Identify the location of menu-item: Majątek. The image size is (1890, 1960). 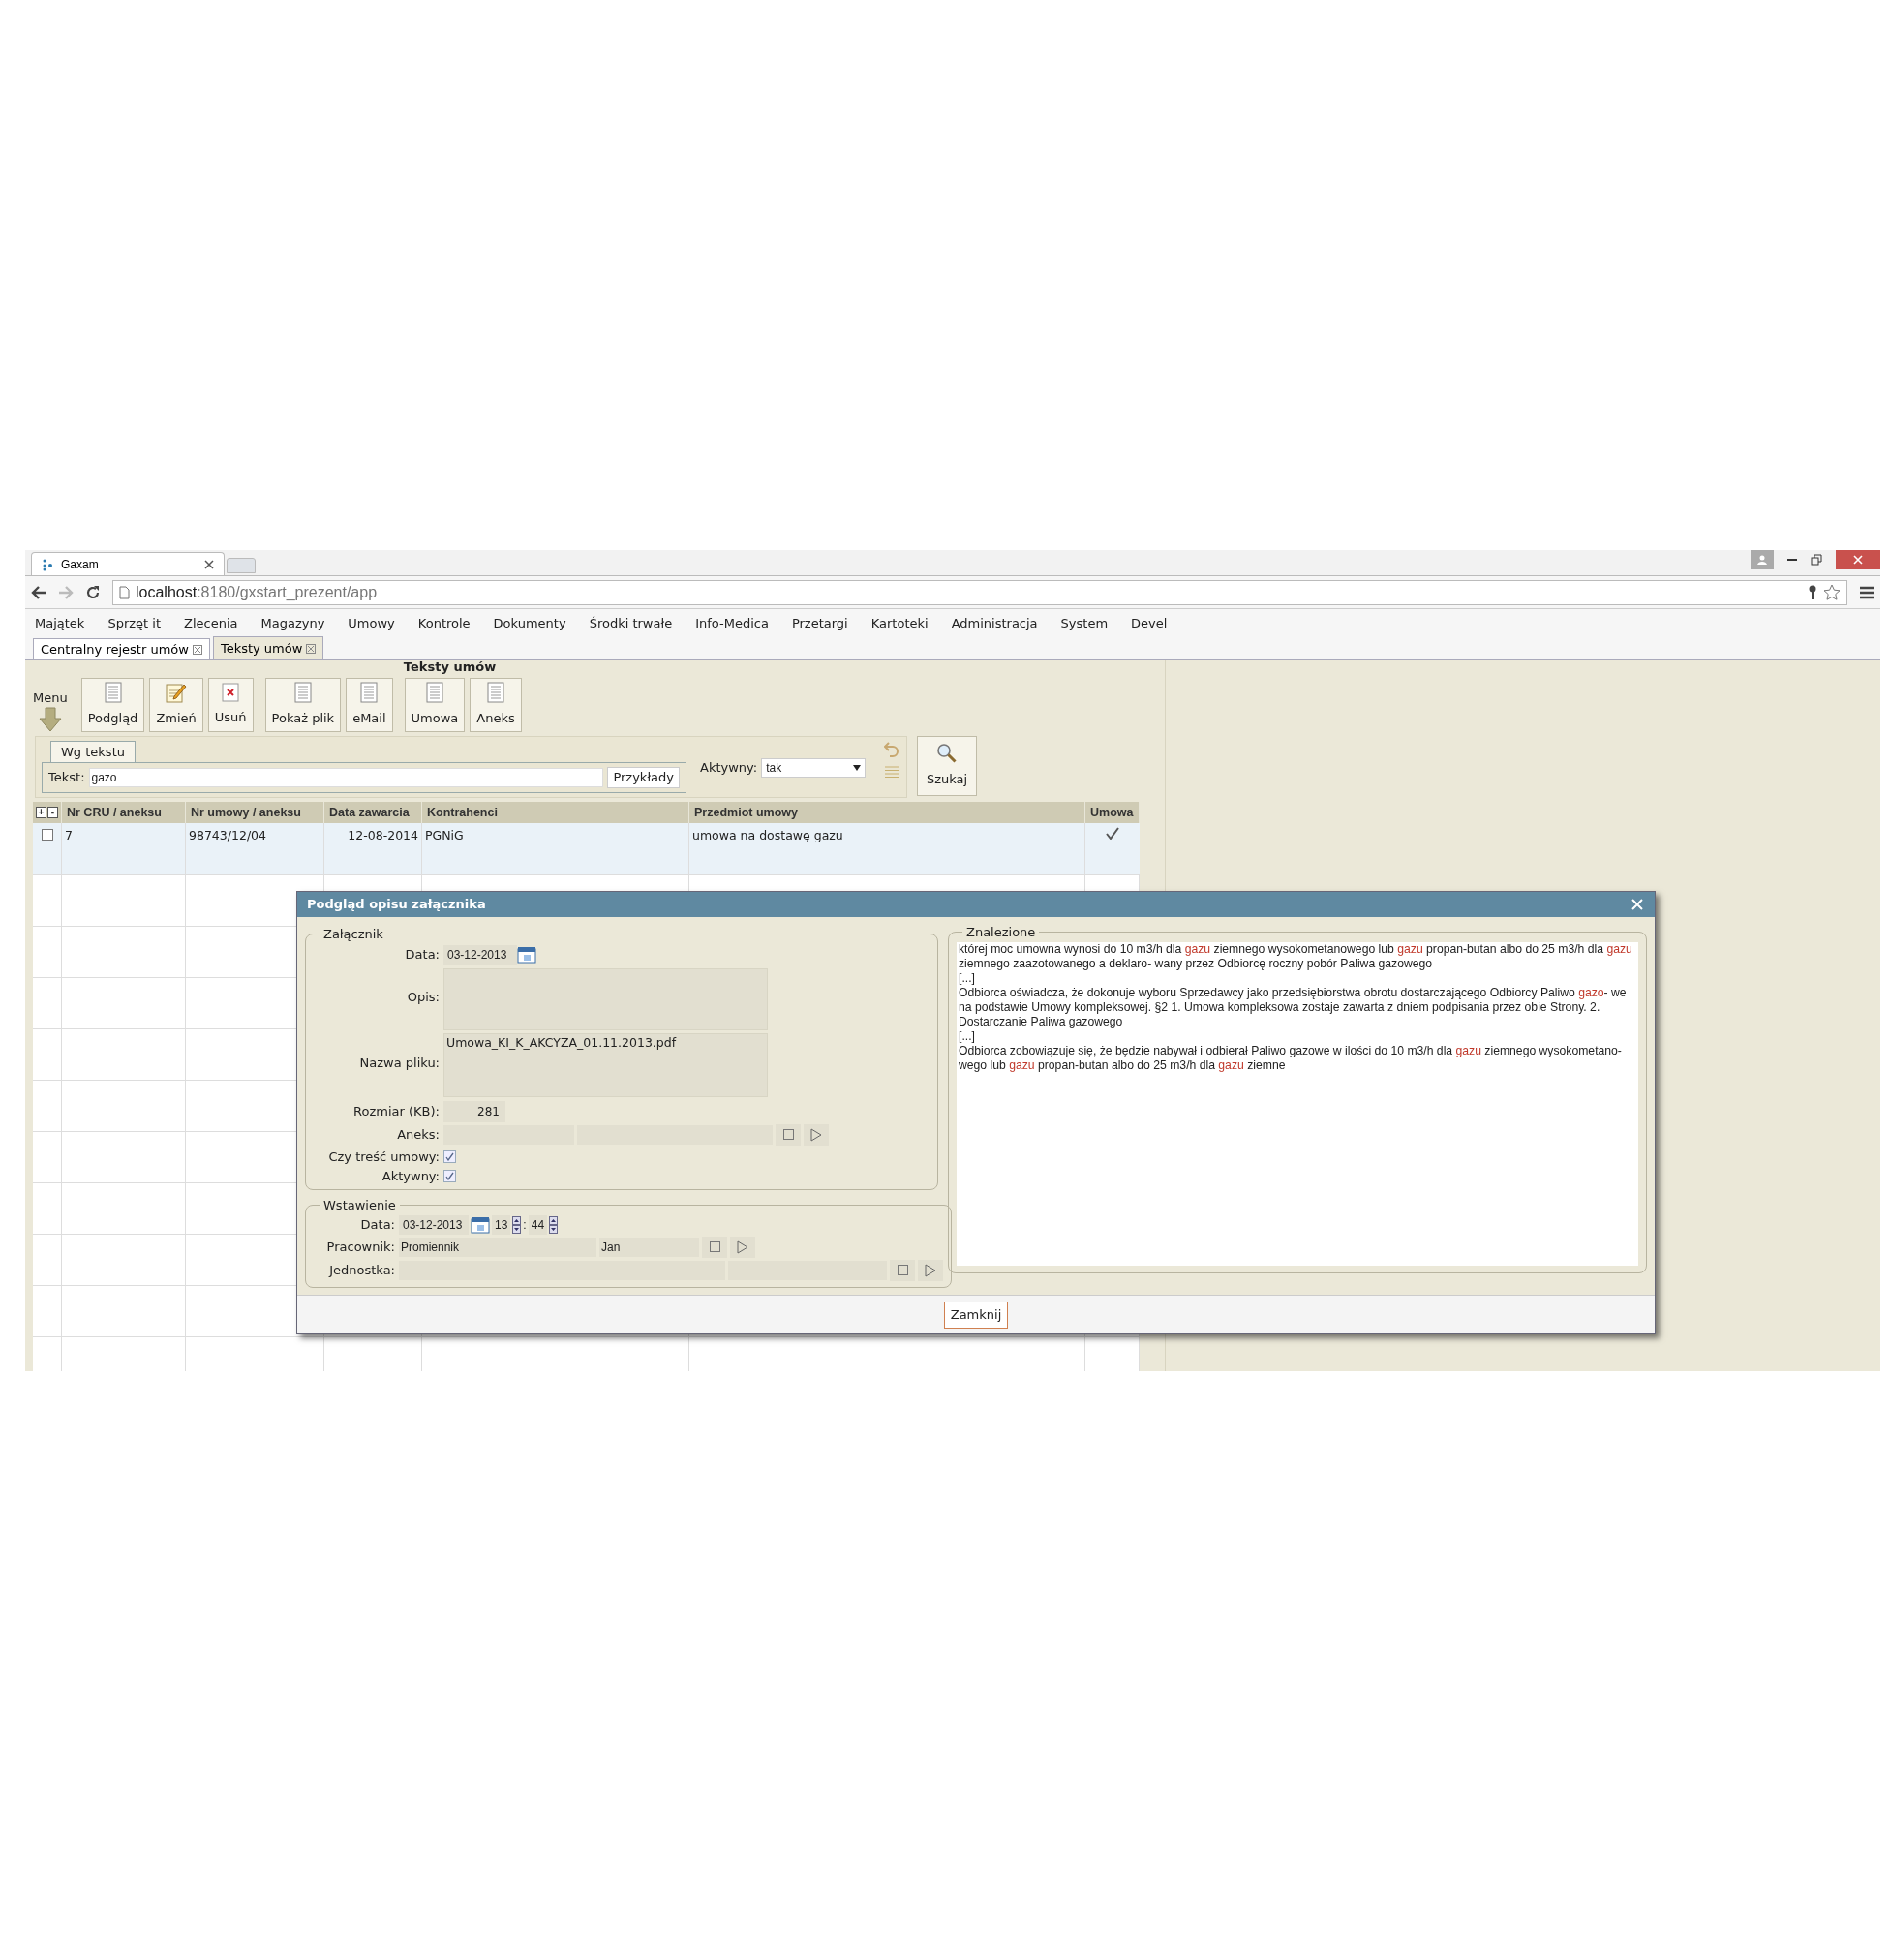
(60, 623).